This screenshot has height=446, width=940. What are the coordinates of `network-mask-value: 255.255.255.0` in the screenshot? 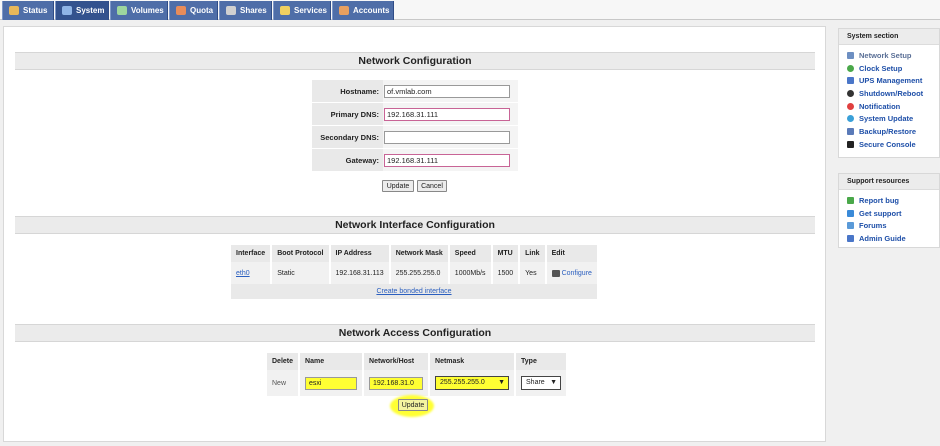 It's located at (419, 273).